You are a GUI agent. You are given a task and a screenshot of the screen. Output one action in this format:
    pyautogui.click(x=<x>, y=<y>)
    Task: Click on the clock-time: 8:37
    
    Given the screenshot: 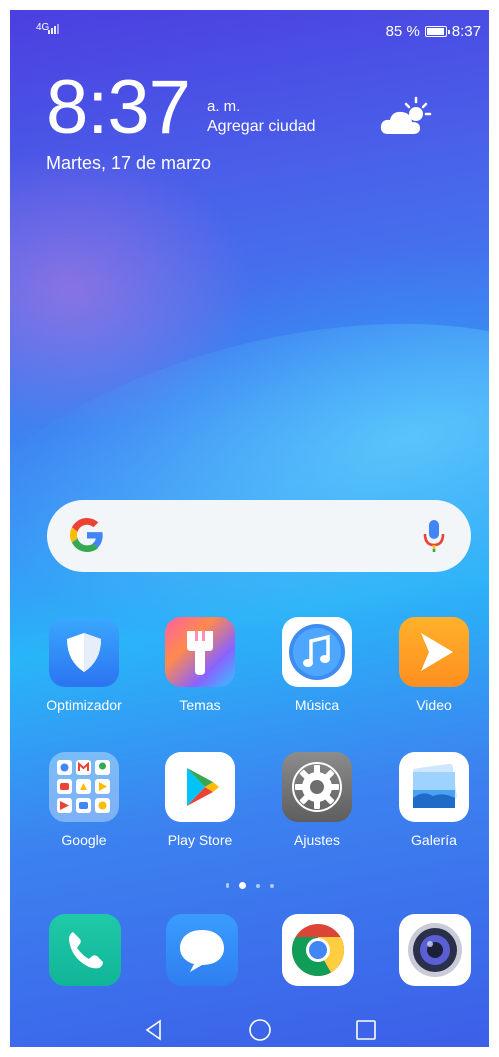 What is the action you would take?
    pyautogui.click(x=118, y=108)
    